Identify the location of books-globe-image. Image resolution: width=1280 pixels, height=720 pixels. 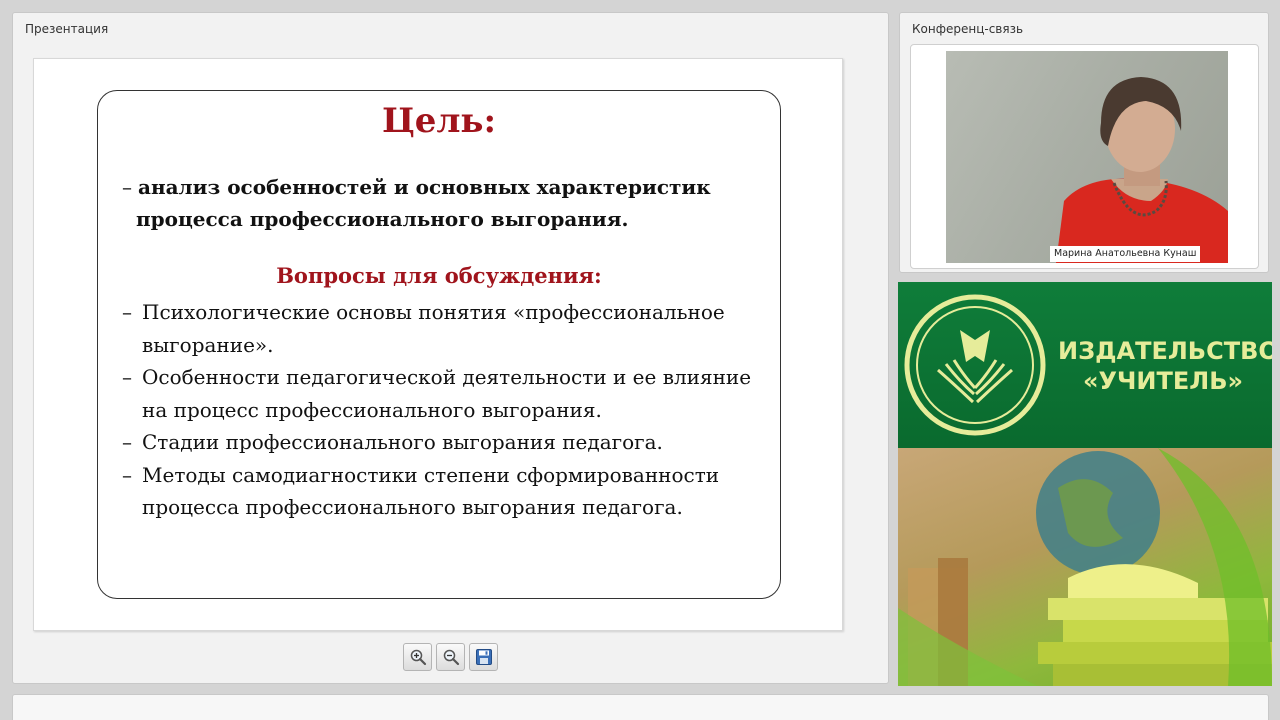
(1085, 567).